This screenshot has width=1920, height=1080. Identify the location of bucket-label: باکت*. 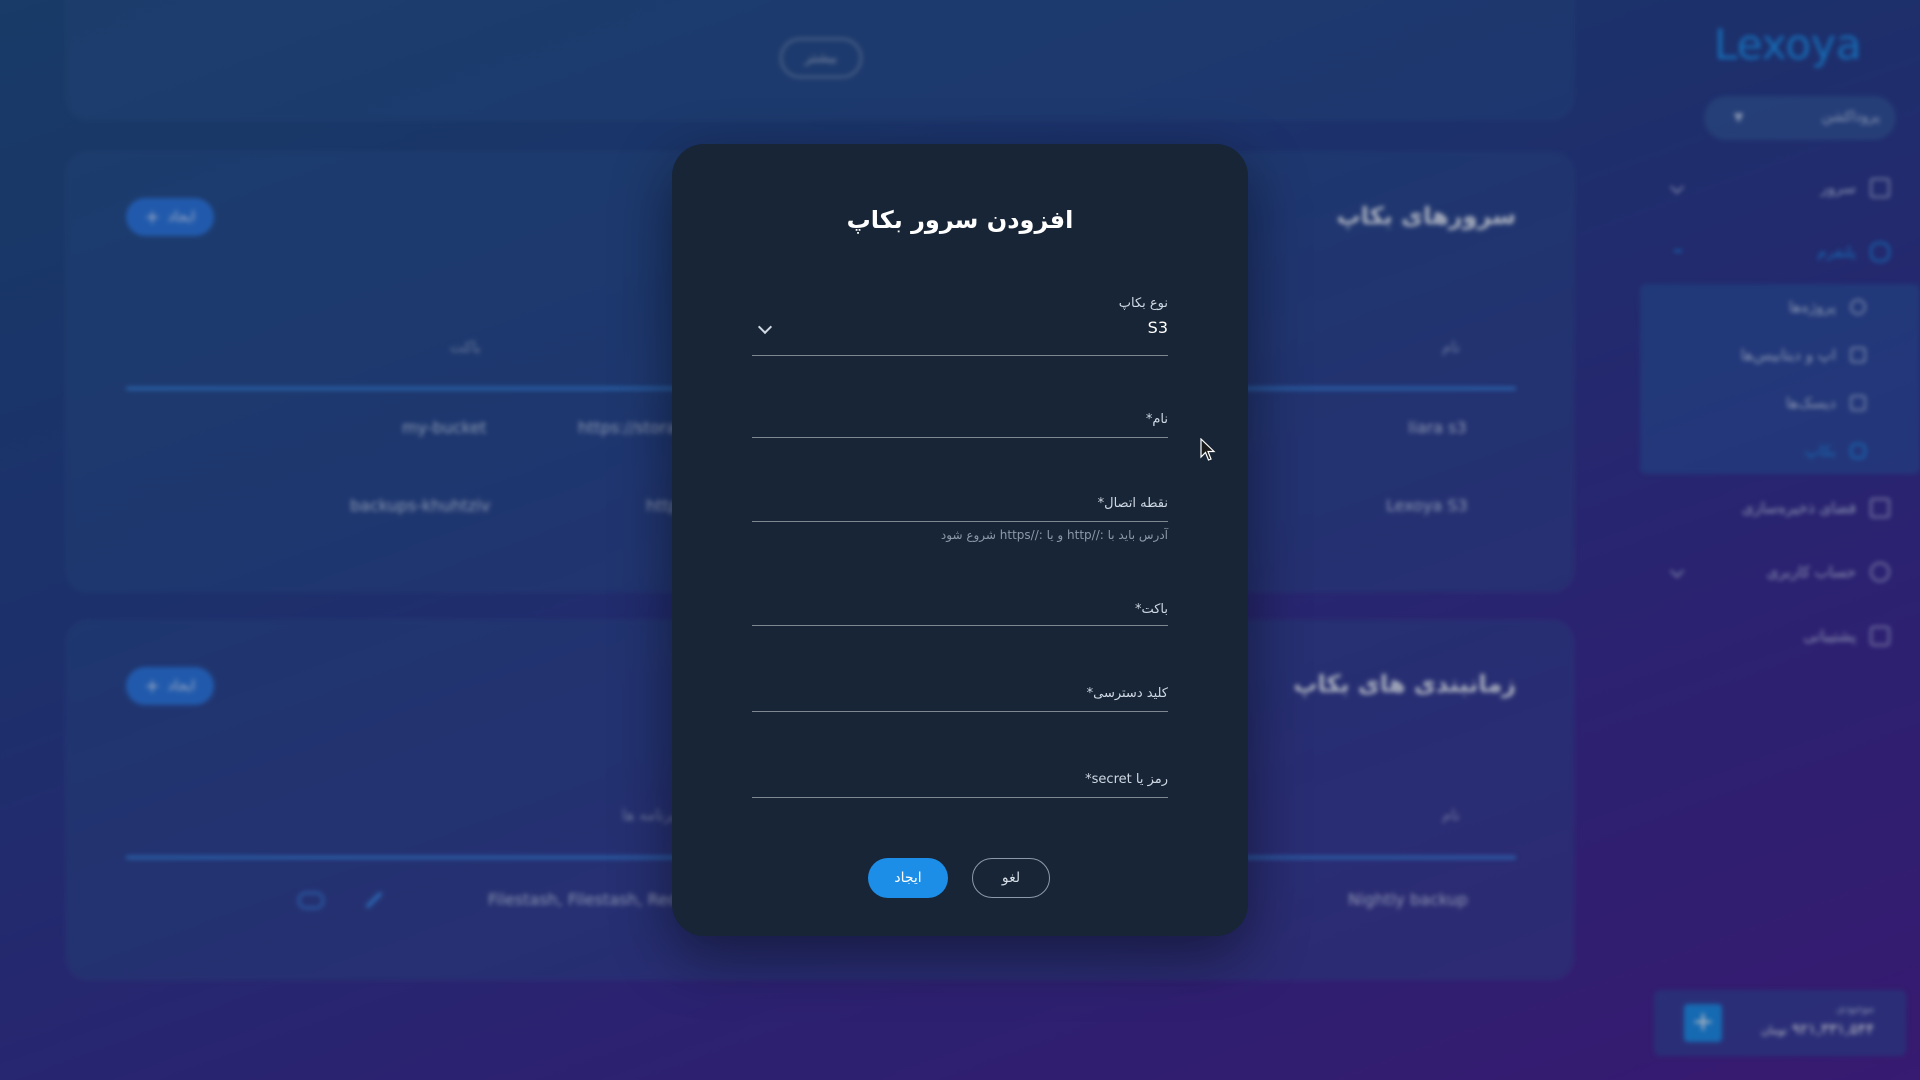
(1151, 609).